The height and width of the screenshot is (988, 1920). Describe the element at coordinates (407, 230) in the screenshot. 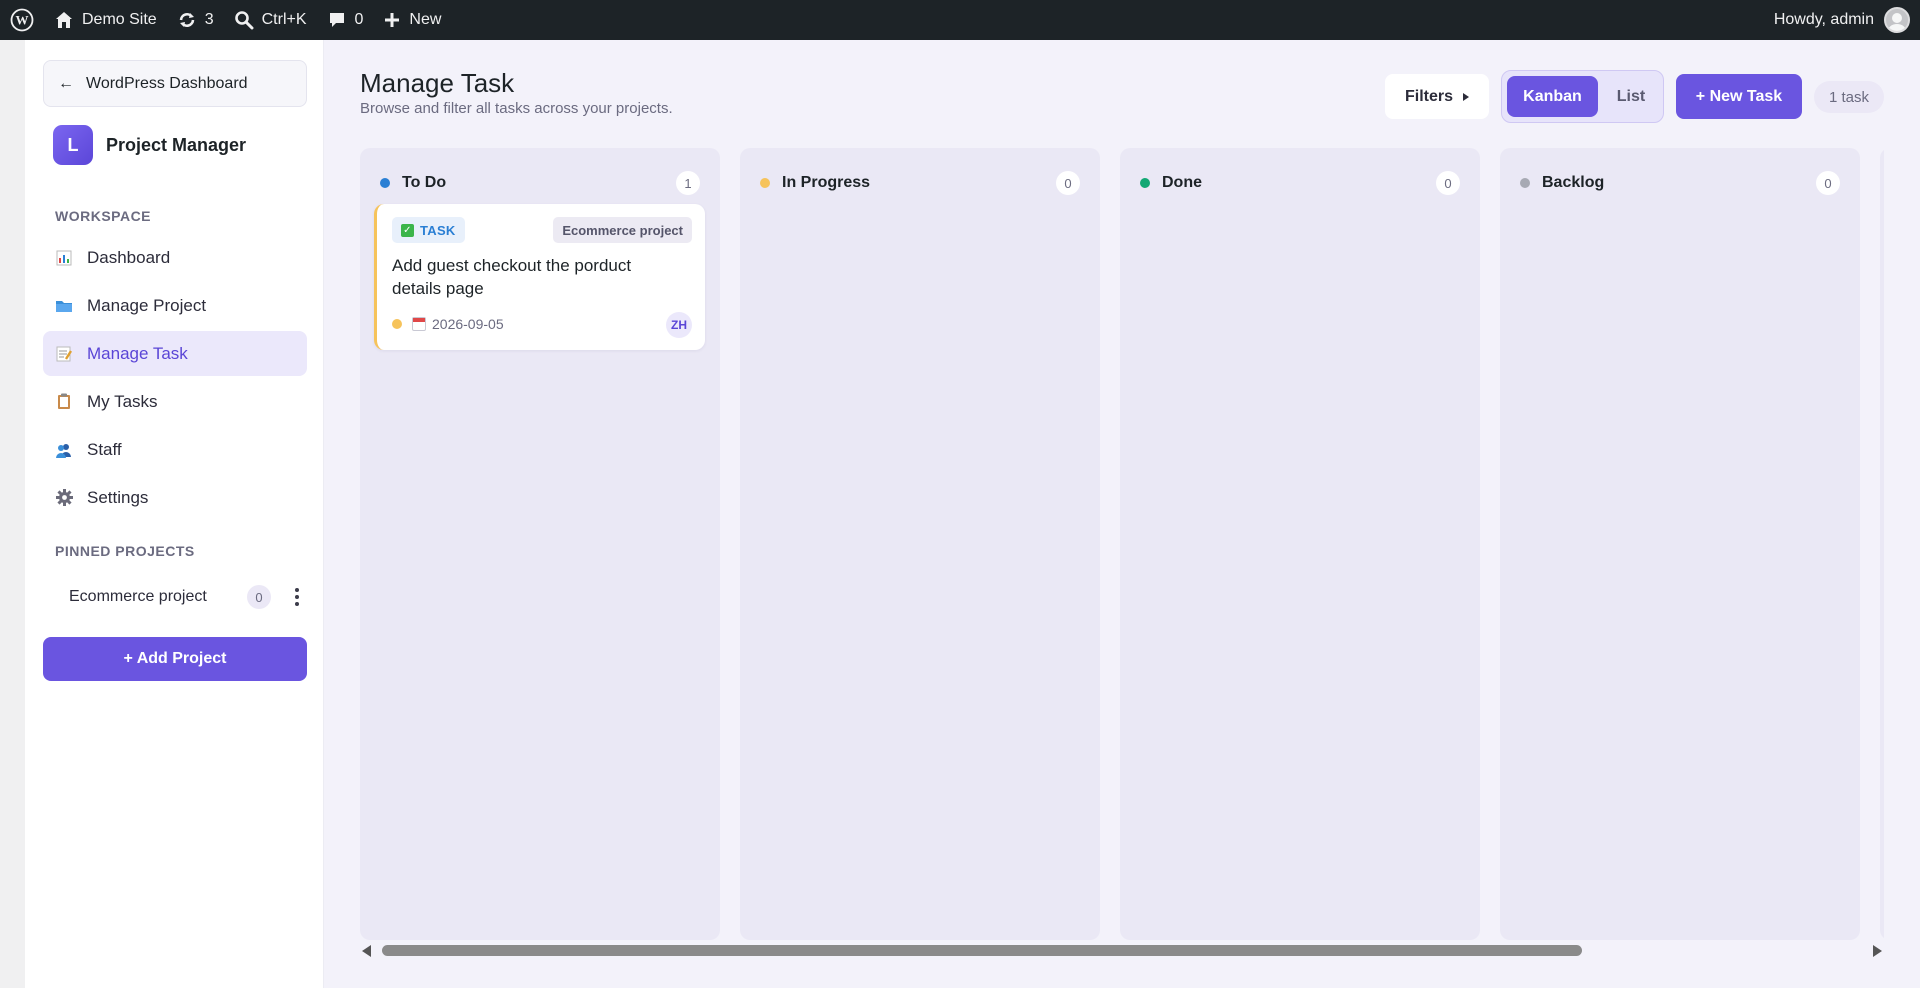

I see `checkmark-icon: ✓` at that location.